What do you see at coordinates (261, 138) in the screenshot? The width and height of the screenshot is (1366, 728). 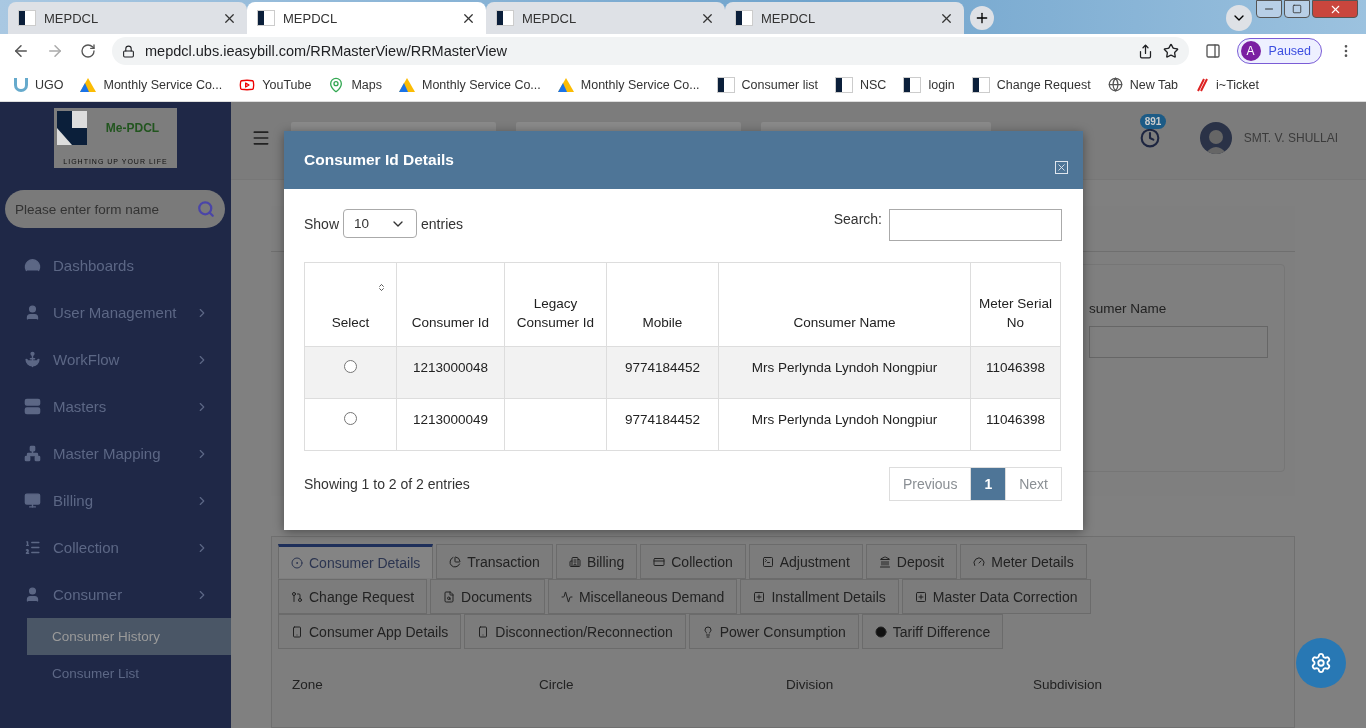 I see `menu-icon` at bounding box center [261, 138].